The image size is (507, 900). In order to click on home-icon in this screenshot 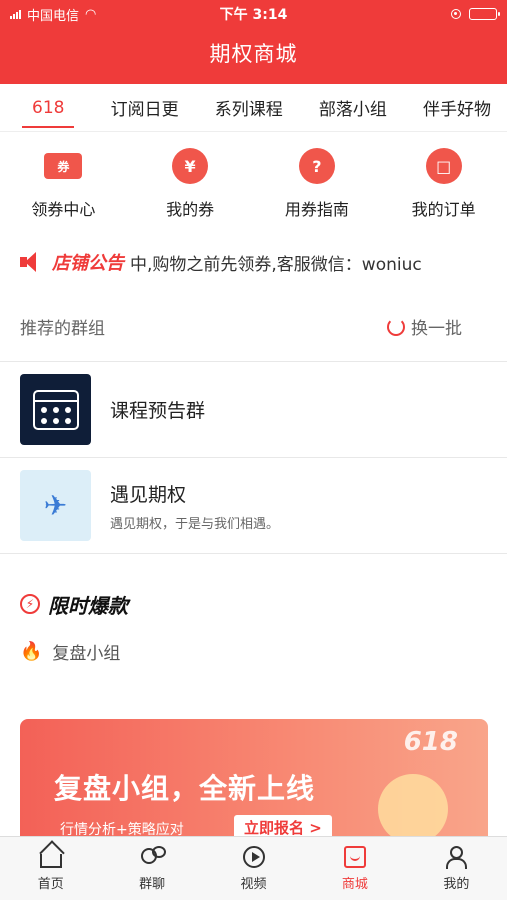, I will do `click(50, 860)`.